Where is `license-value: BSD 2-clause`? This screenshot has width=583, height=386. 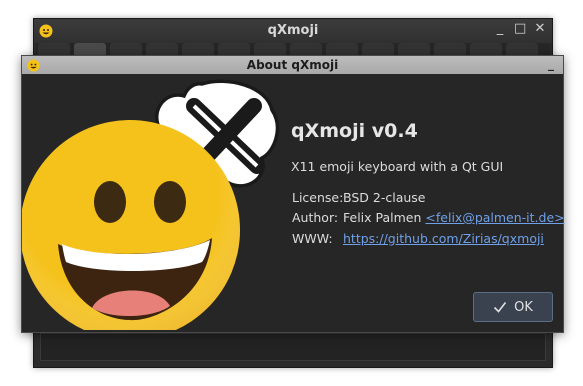 license-value: BSD 2-clause is located at coordinates (384, 197).